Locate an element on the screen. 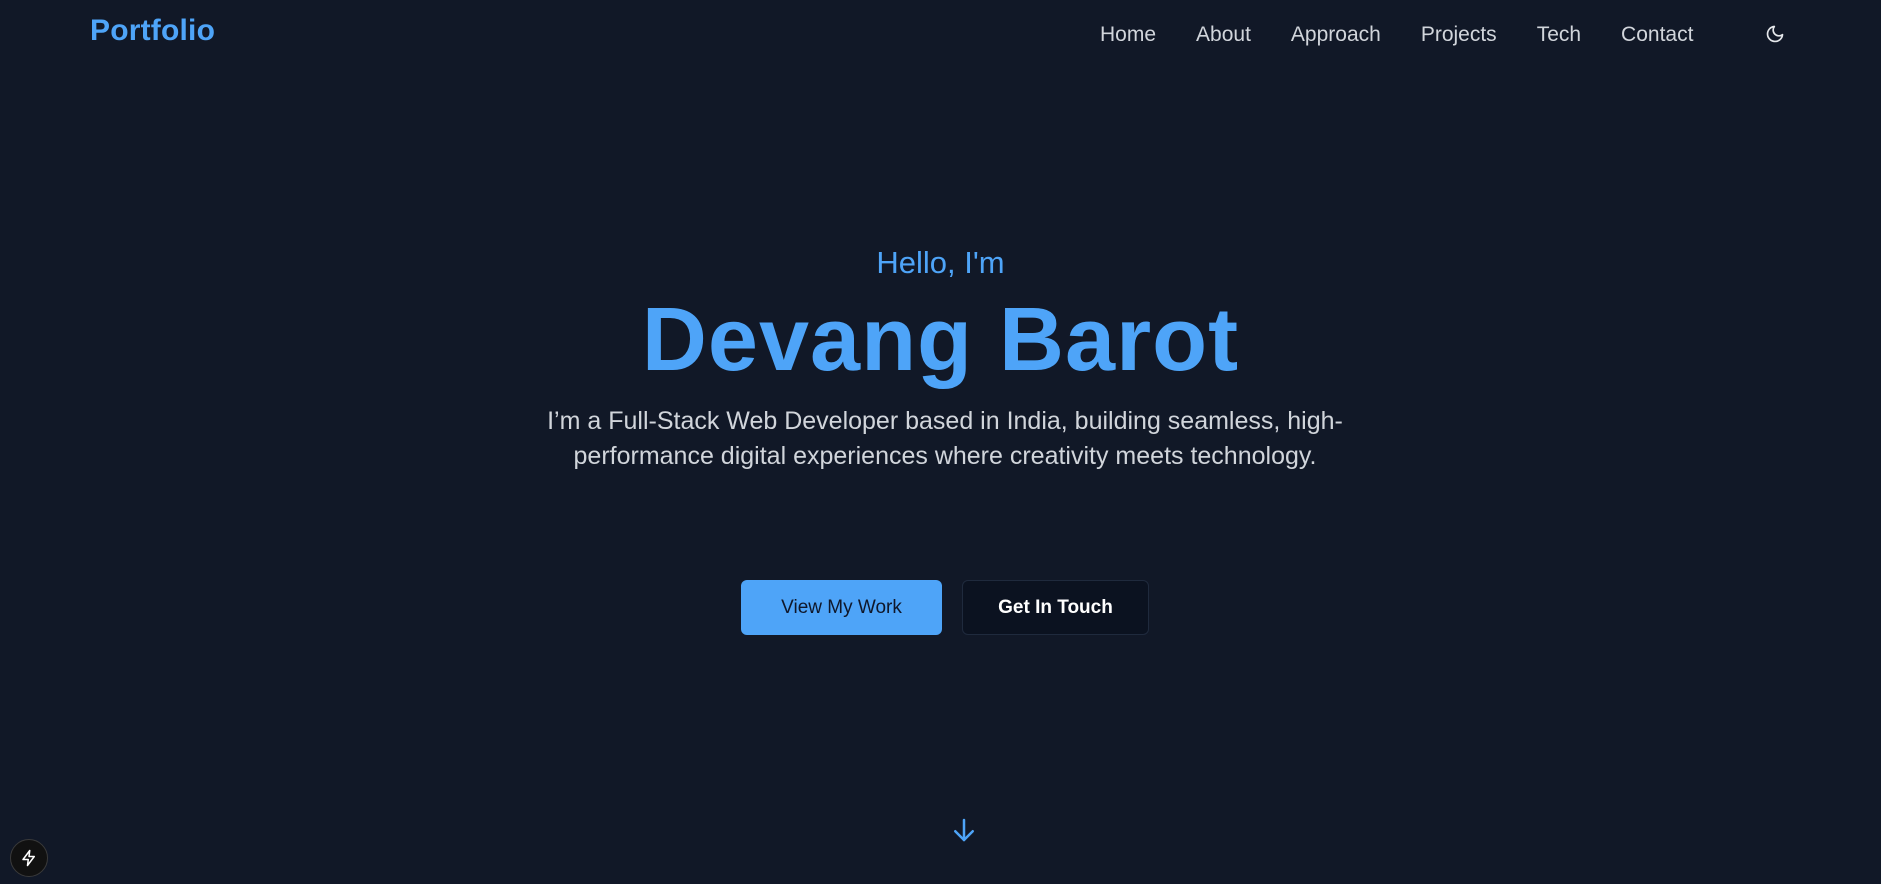 The height and width of the screenshot is (884, 1881). lightning-icon is located at coordinates (28, 858).